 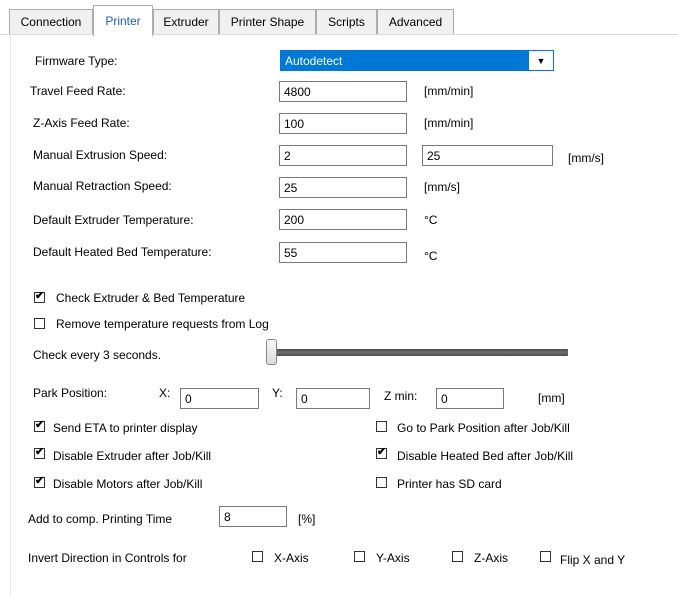 What do you see at coordinates (551, 398) in the screenshot?
I see `park-unit: [mm]` at bounding box center [551, 398].